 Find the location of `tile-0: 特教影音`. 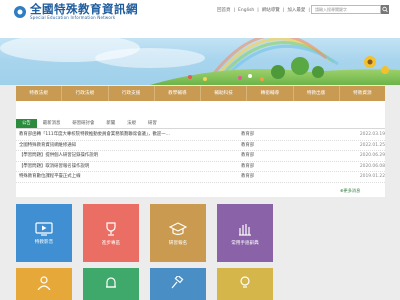

tile-0: 特教影音 is located at coordinates (44, 233).